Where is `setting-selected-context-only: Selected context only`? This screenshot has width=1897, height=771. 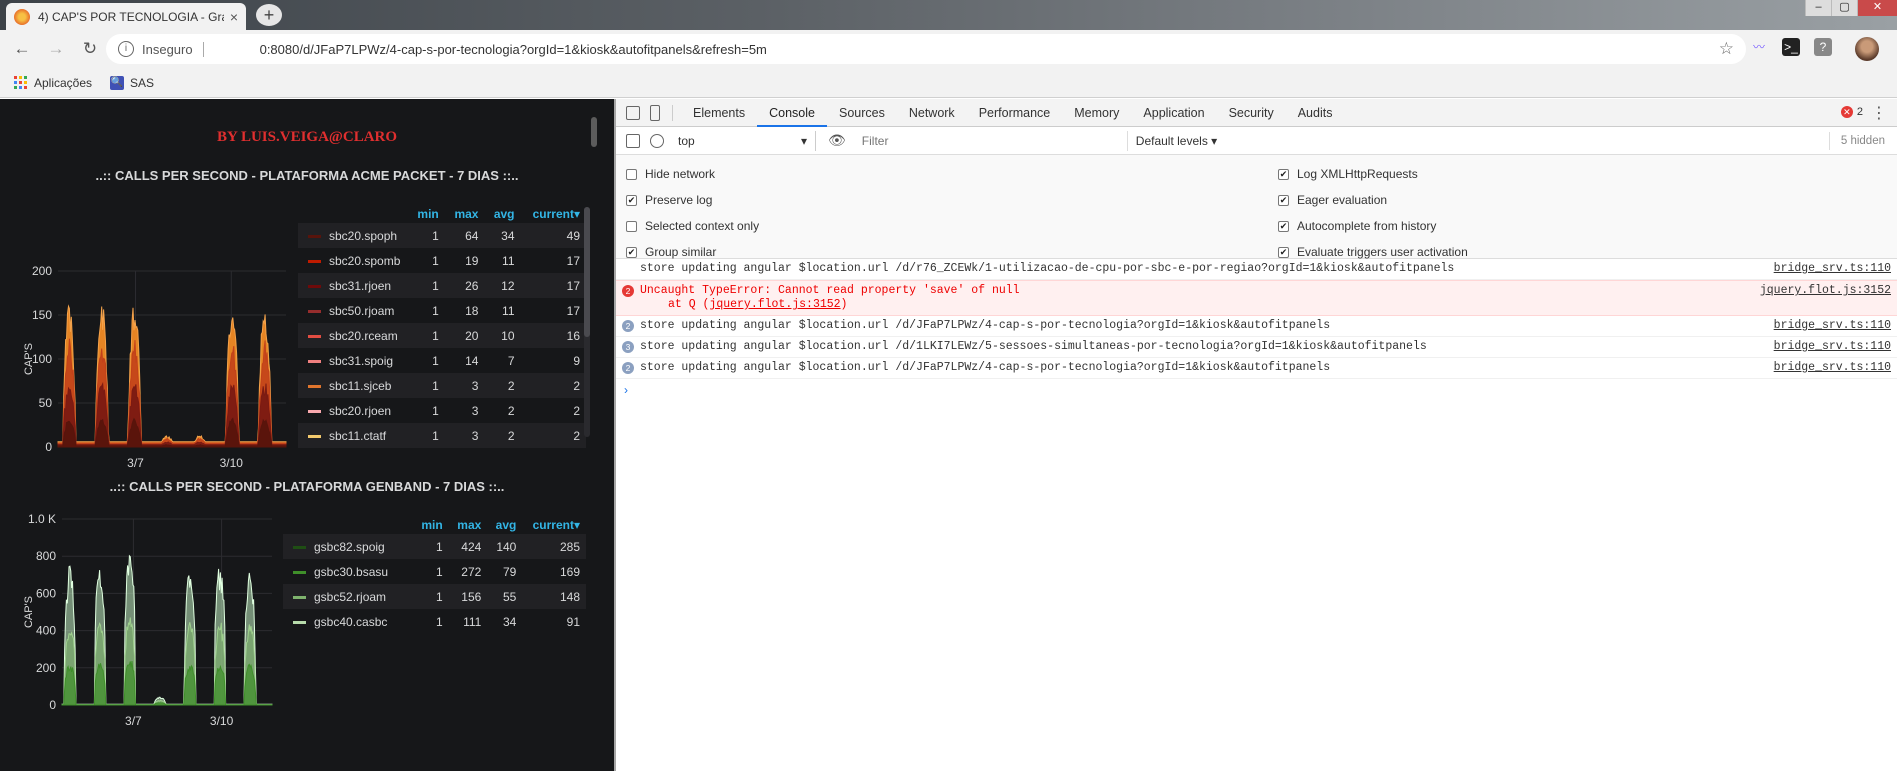 setting-selected-context-only: Selected context only is located at coordinates (692, 226).